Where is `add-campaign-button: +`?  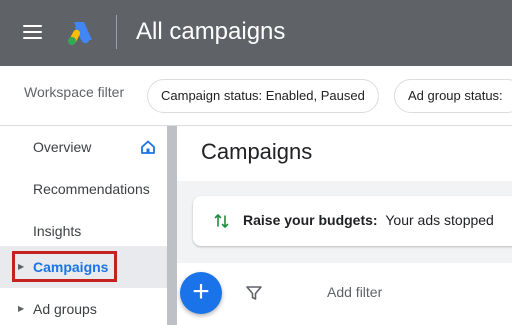
add-campaign-button: + is located at coordinates (201, 293).